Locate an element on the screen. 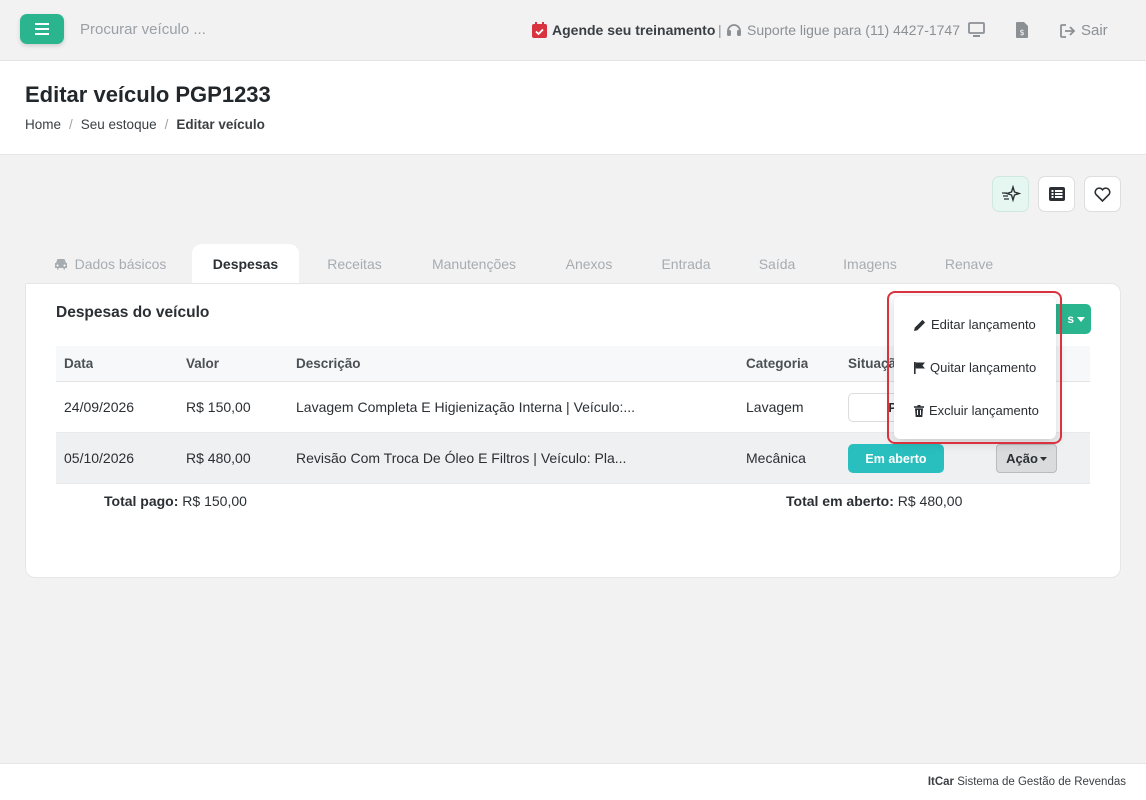 The image size is (1146, 800). tab-label: Despesas is located at coordinates (245, 264).